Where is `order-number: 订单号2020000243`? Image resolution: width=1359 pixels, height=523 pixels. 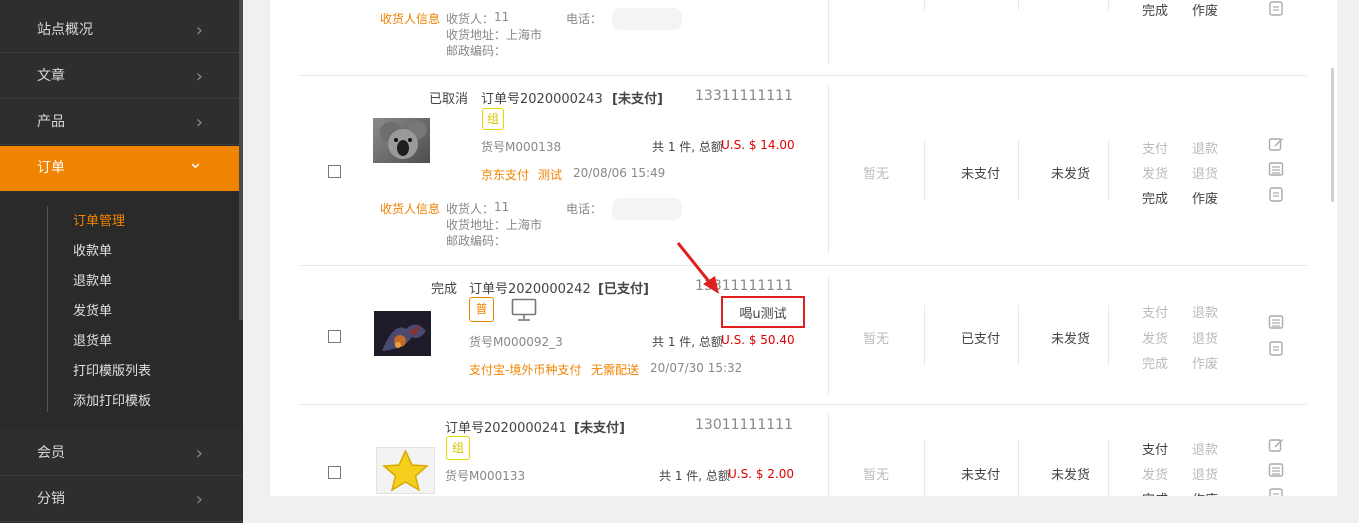 order-number: 订单号2020000243 is located at coordinates (542, 97).